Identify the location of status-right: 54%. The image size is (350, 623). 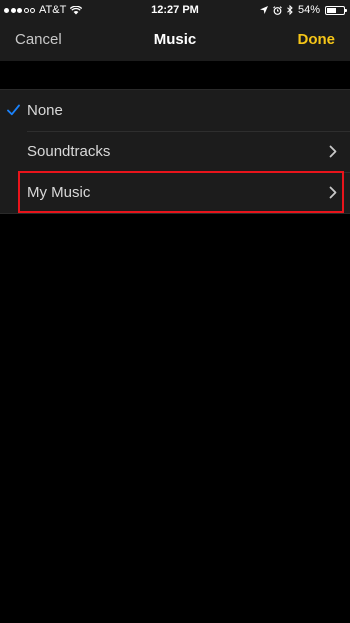
(303, 10).